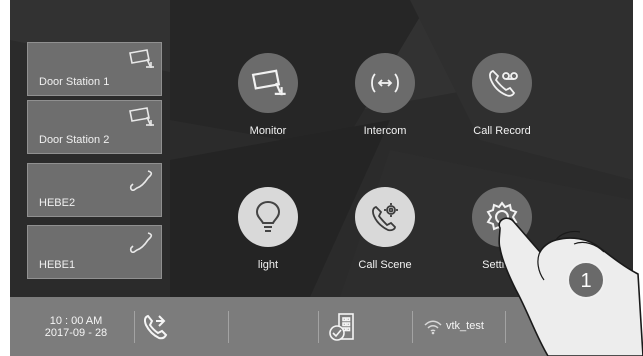 The height and width of the screenshot is (356, 643). I want to click on phone-gear-icon, so click(385, 217).